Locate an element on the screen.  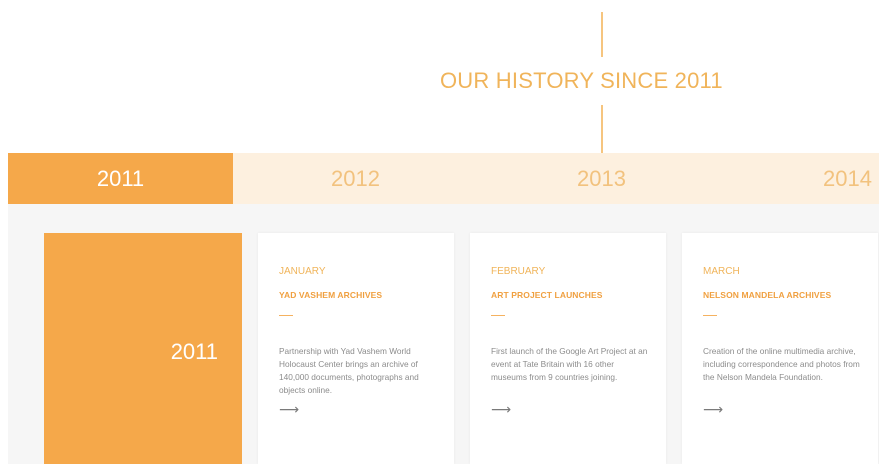
year-tab-2011: 2011 is located at coordinates (120, 178).